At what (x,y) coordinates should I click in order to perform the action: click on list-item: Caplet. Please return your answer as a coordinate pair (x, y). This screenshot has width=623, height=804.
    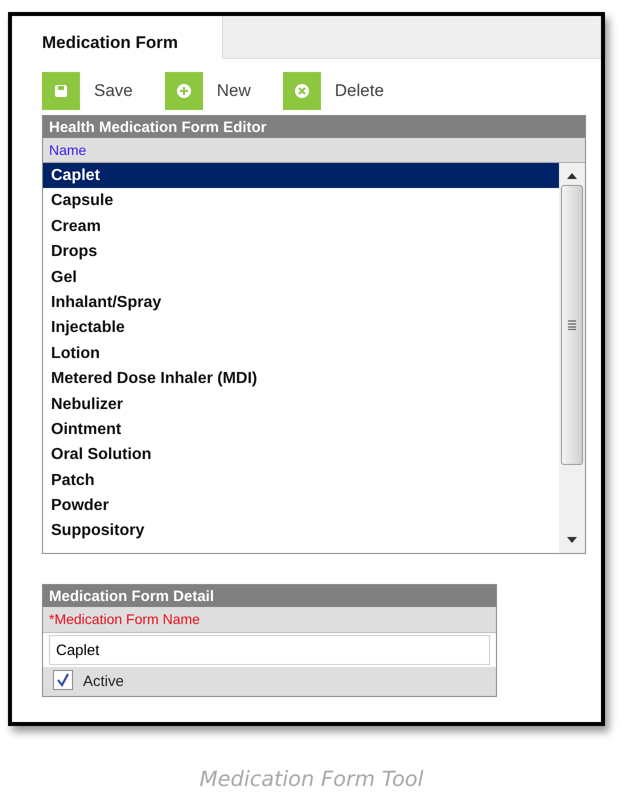
    Looking at the image, I should click on (301, 175).